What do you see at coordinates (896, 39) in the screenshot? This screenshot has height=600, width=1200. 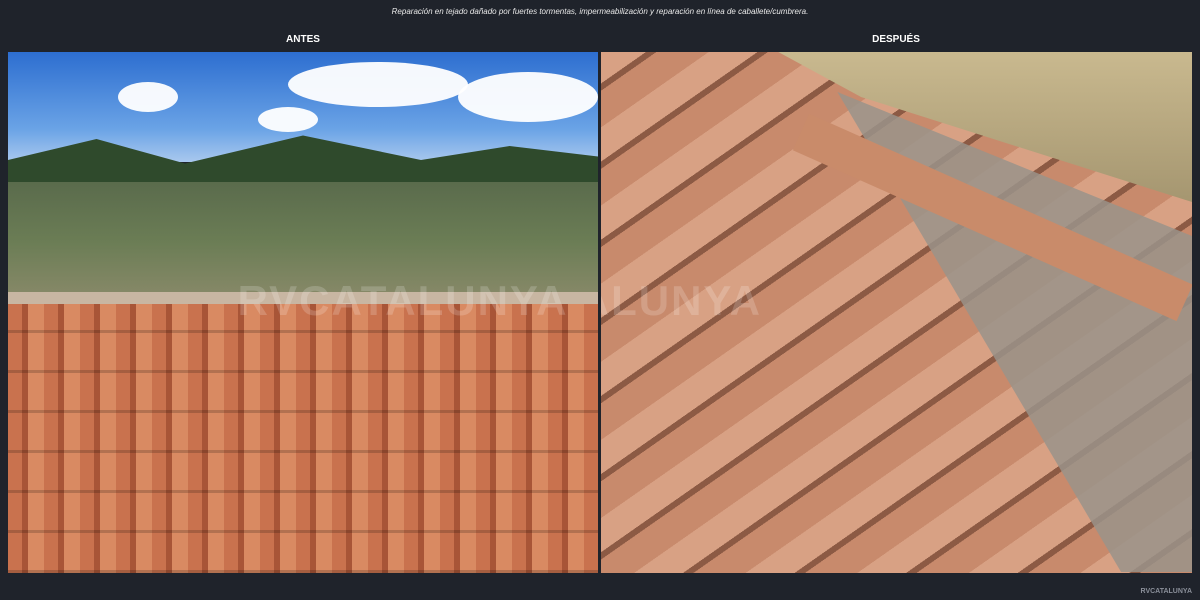 I see `after-label: DESPUÉS` at bounding box center [896, 39].